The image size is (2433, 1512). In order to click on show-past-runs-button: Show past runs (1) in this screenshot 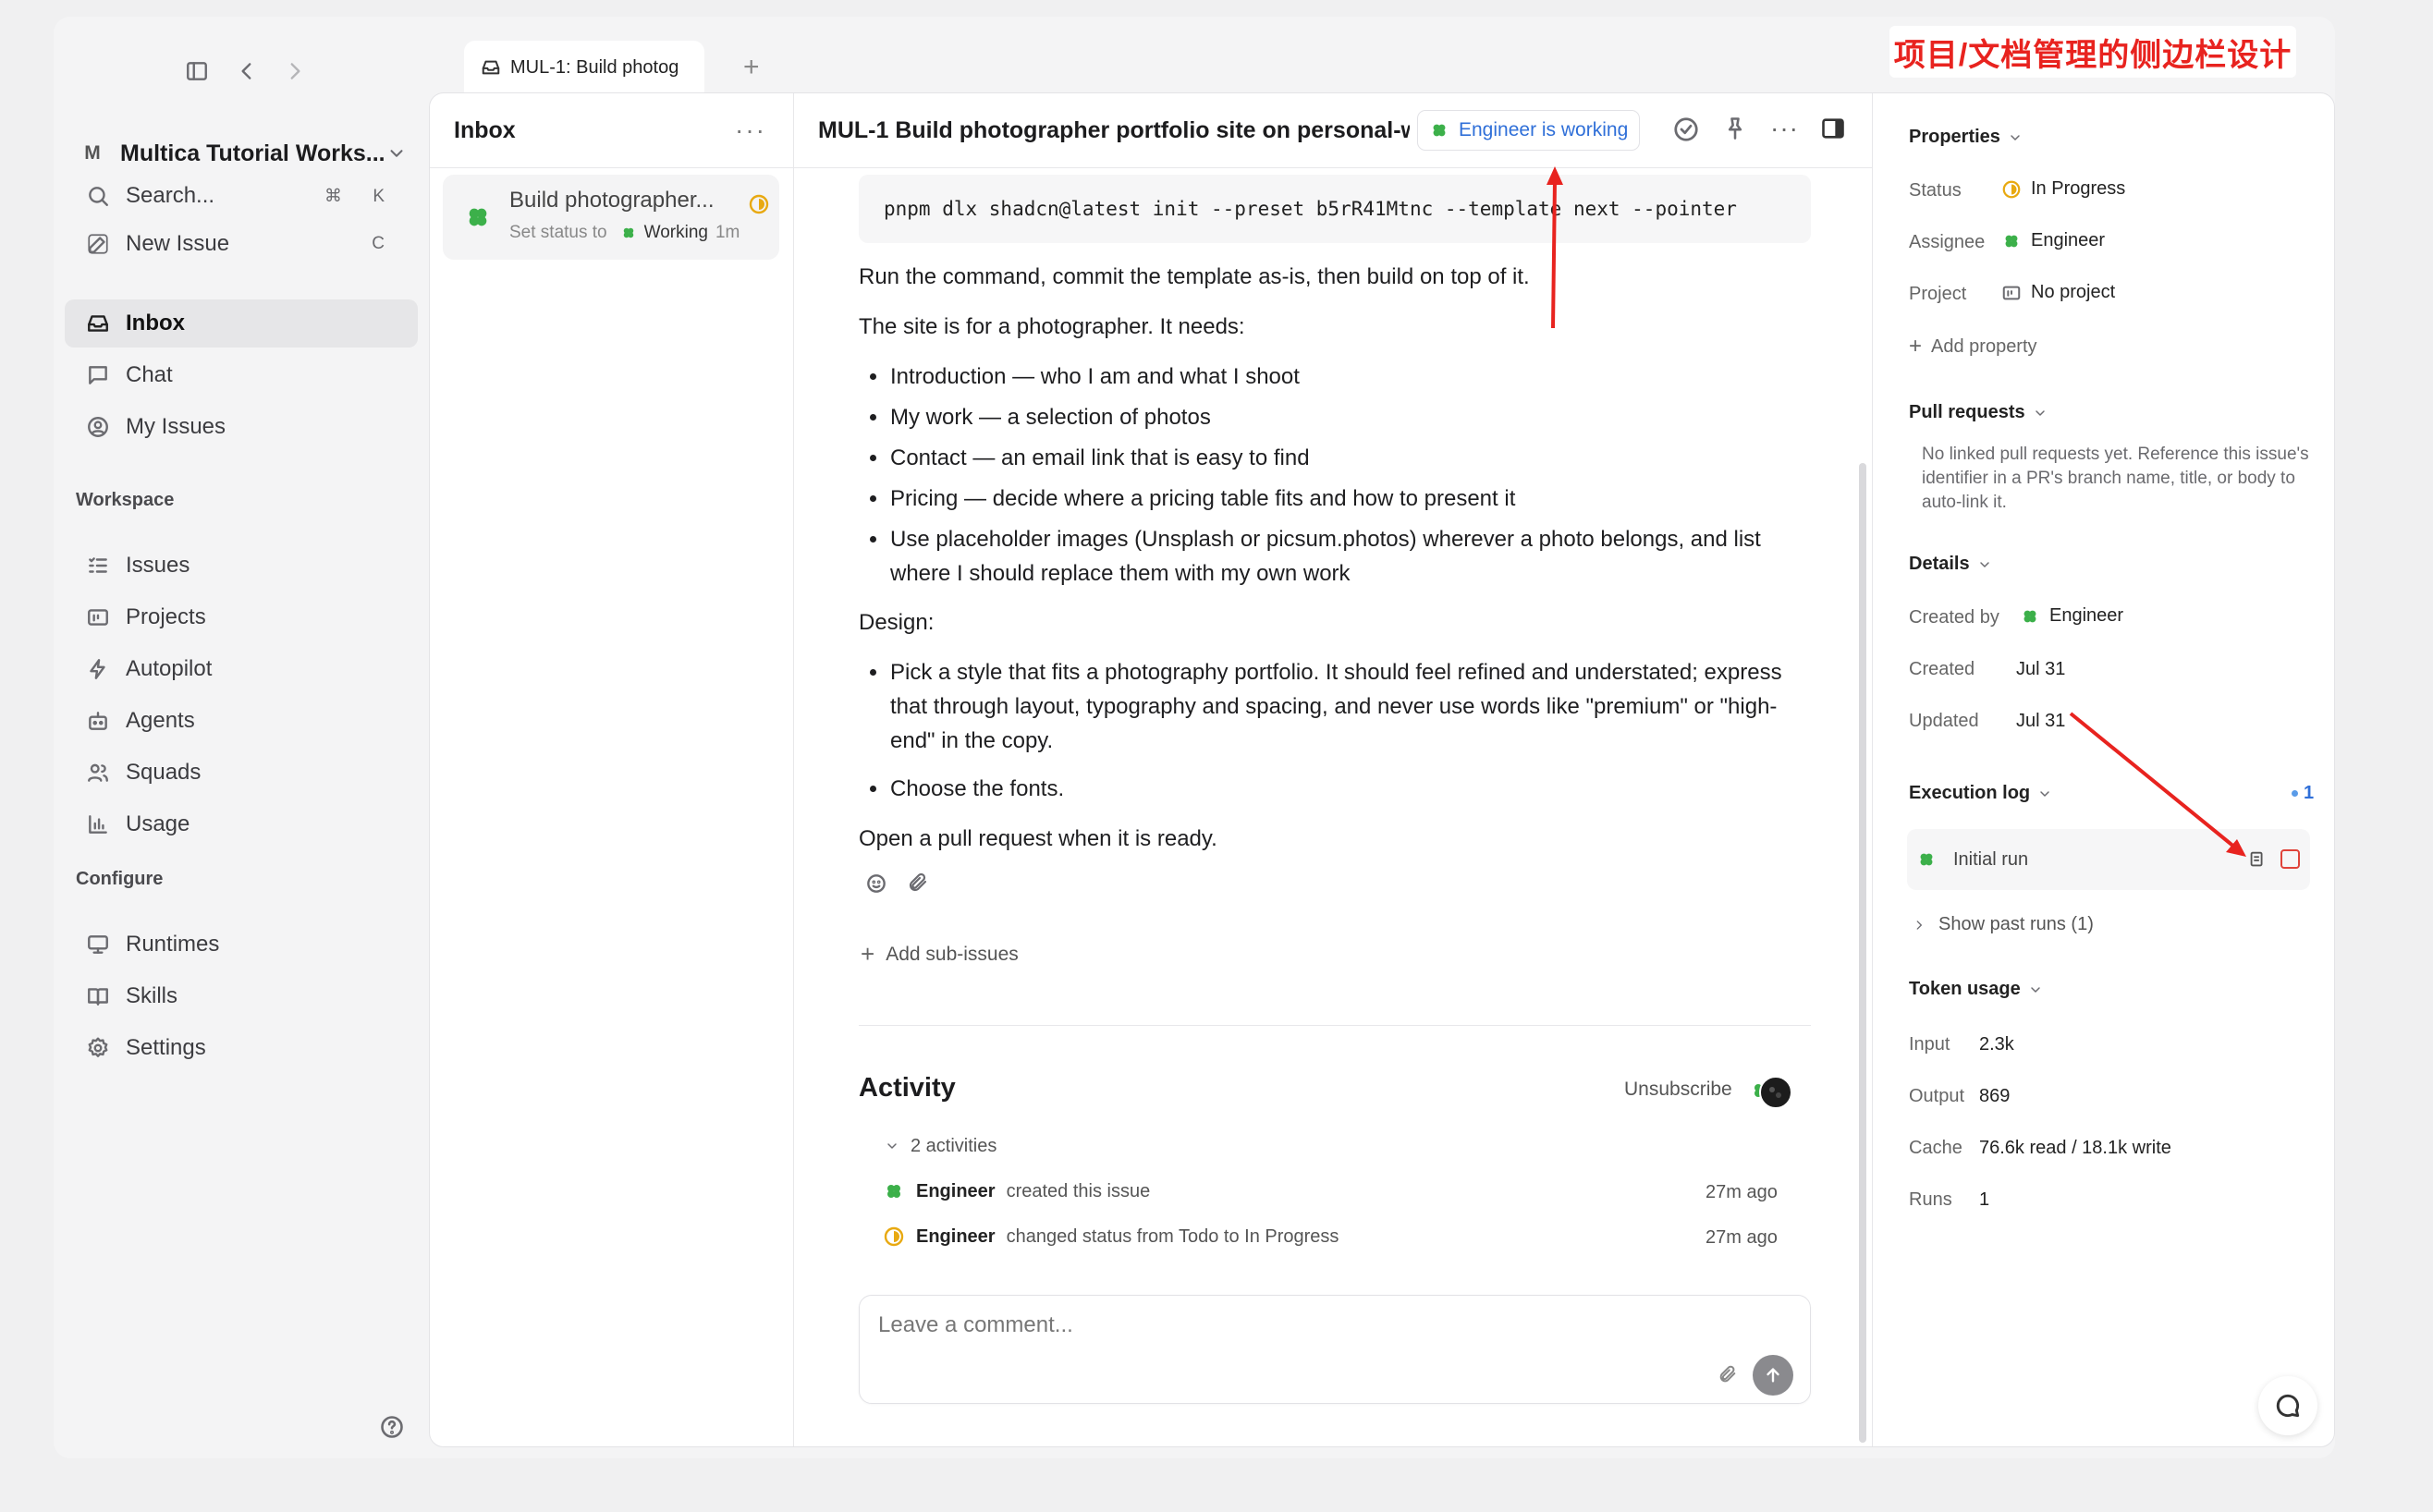, I will do `click(2003, 925)`.